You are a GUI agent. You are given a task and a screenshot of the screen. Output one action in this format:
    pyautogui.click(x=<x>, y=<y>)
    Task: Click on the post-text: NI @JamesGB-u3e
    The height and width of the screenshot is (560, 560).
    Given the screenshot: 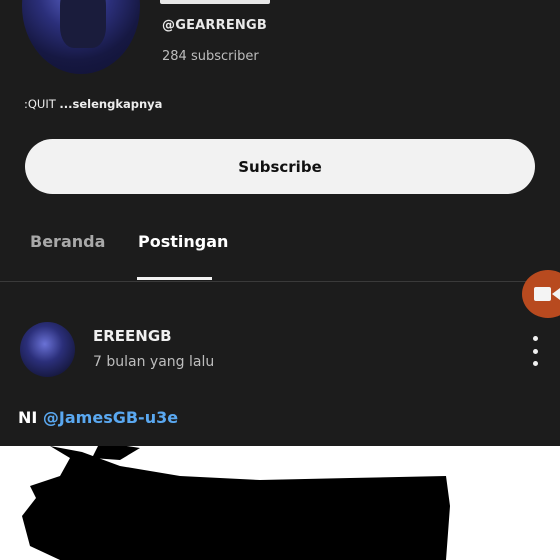 What is the action you would take?
    pyautogui.click(x=98, y=417)
    